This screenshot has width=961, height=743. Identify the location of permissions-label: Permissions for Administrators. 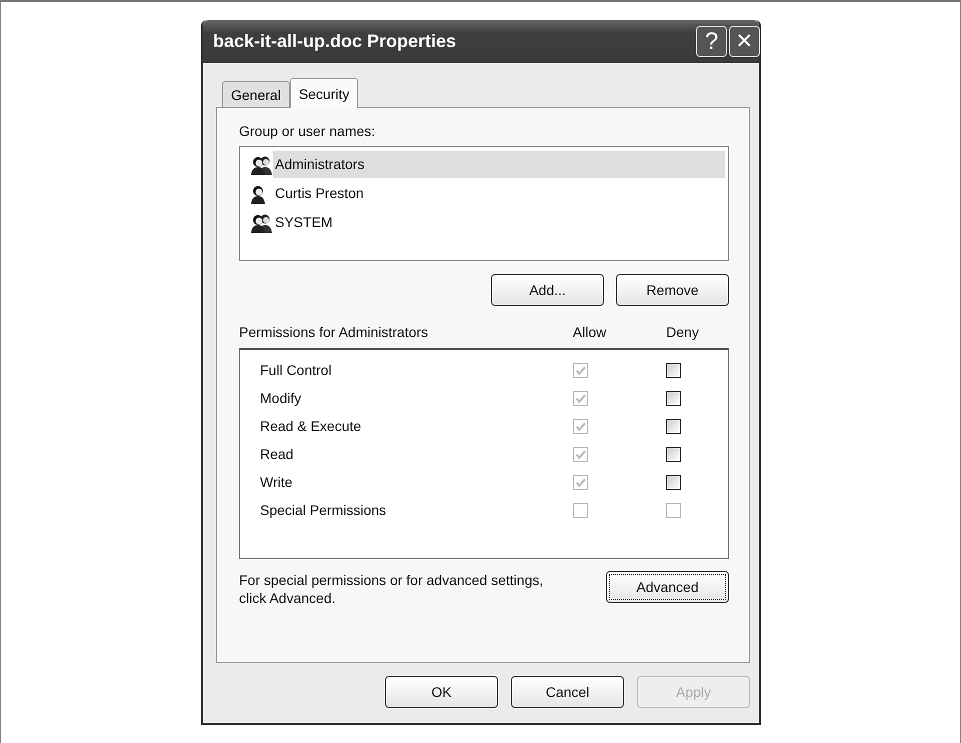
(334, 333).